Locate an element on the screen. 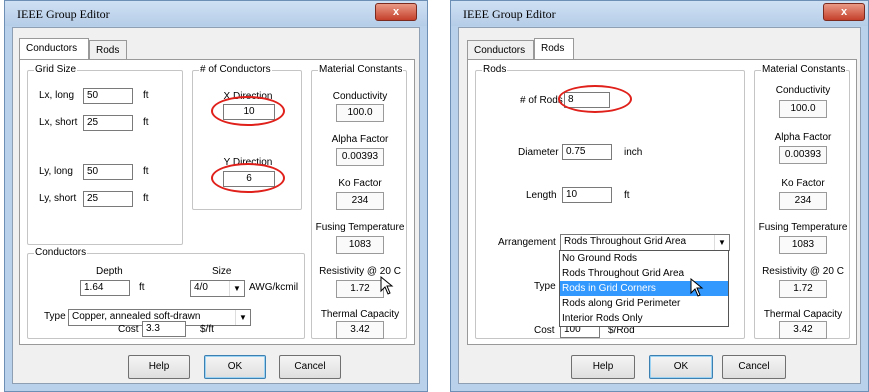  ly-long-unit: ft is located at coordinates (146, 171).